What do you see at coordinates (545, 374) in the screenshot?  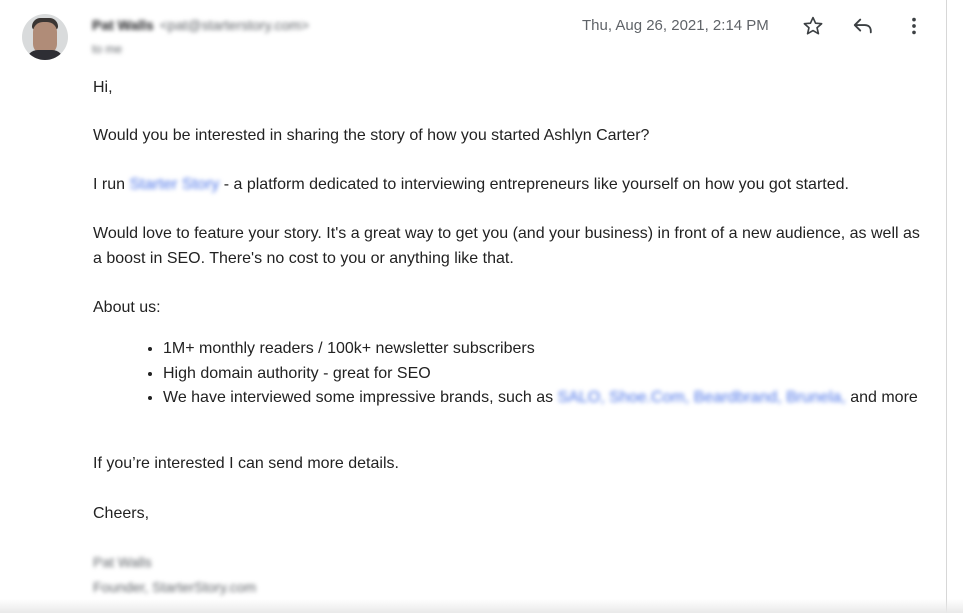 I see `list-item: High domain authority - great for SEO` at bounding box center [545, 374].